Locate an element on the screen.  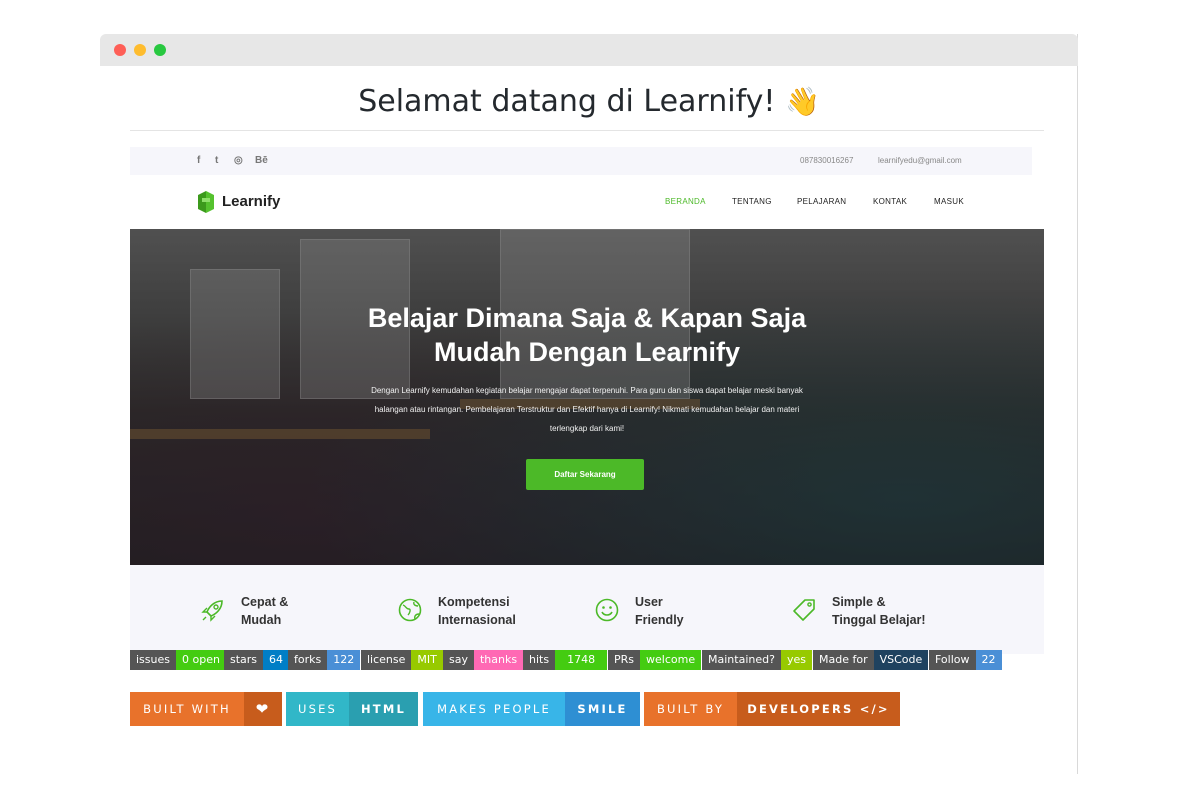
feature-line1: Cepat & is located at coordinates (265, 602).